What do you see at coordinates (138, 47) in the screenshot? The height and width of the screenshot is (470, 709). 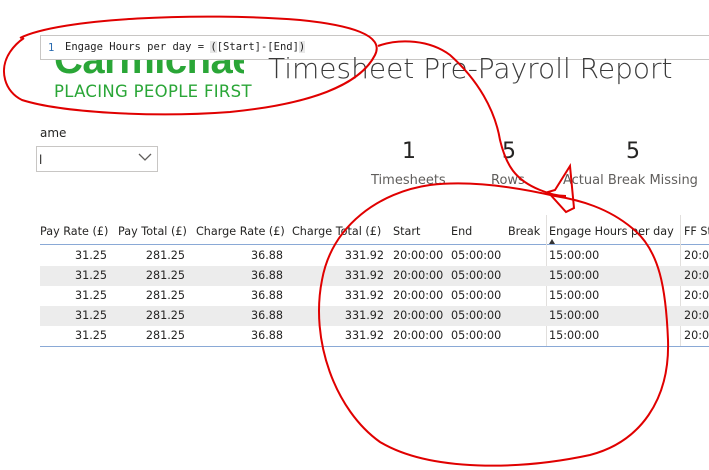 I see `formula-prefix: Engage Hours per day =` at bounding box center [138, 47].